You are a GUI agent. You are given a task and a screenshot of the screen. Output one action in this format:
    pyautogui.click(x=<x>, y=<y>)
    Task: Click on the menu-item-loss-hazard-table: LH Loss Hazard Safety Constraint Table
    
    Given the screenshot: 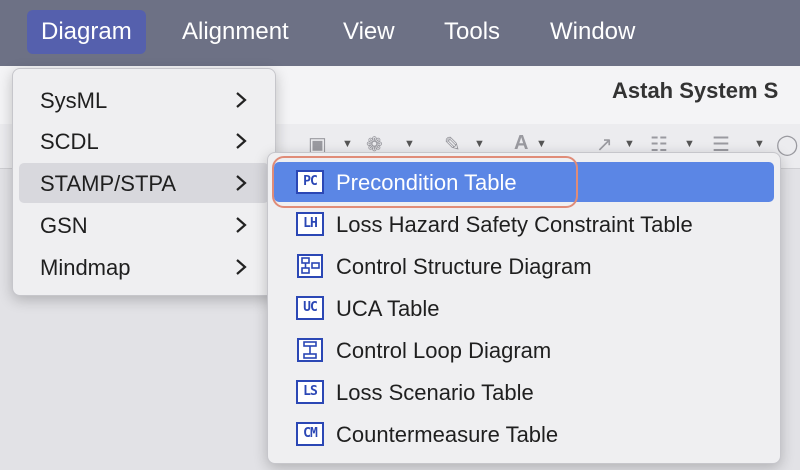 What is the action you would take?
    pyautogui.click(x=524, y=224)
    